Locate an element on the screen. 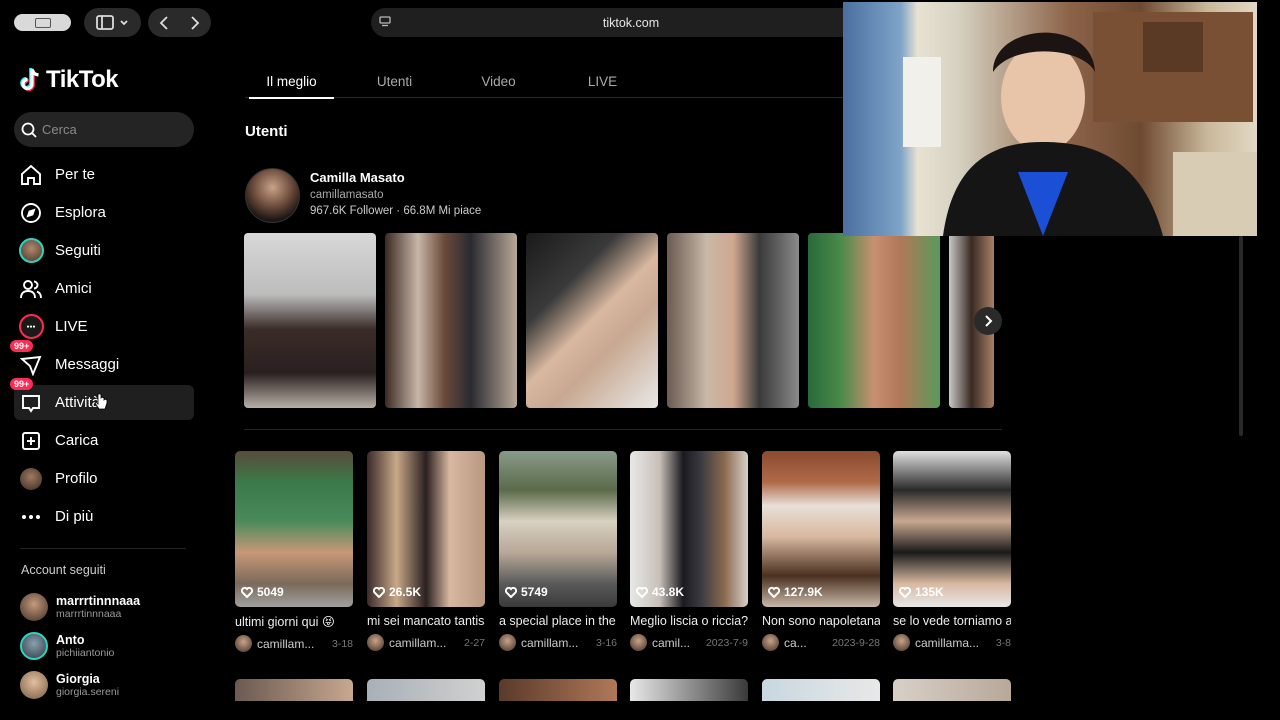 Image resolution: width=1280 pixels, height=720 pixels. video-description: ultimi giorni qui 😝 is located at coordinates (294, 621).